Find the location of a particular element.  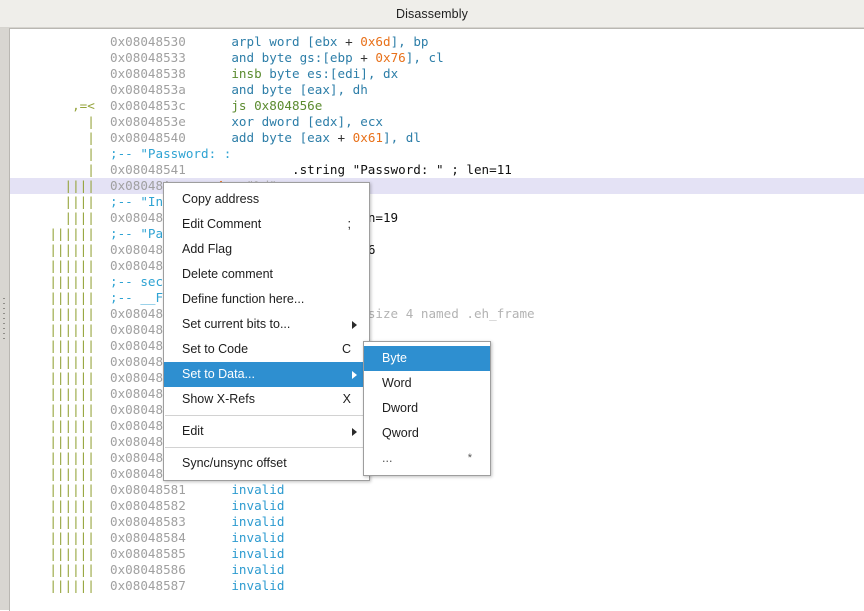

submenu-arrow-icon is located at coordinates (354, 431).